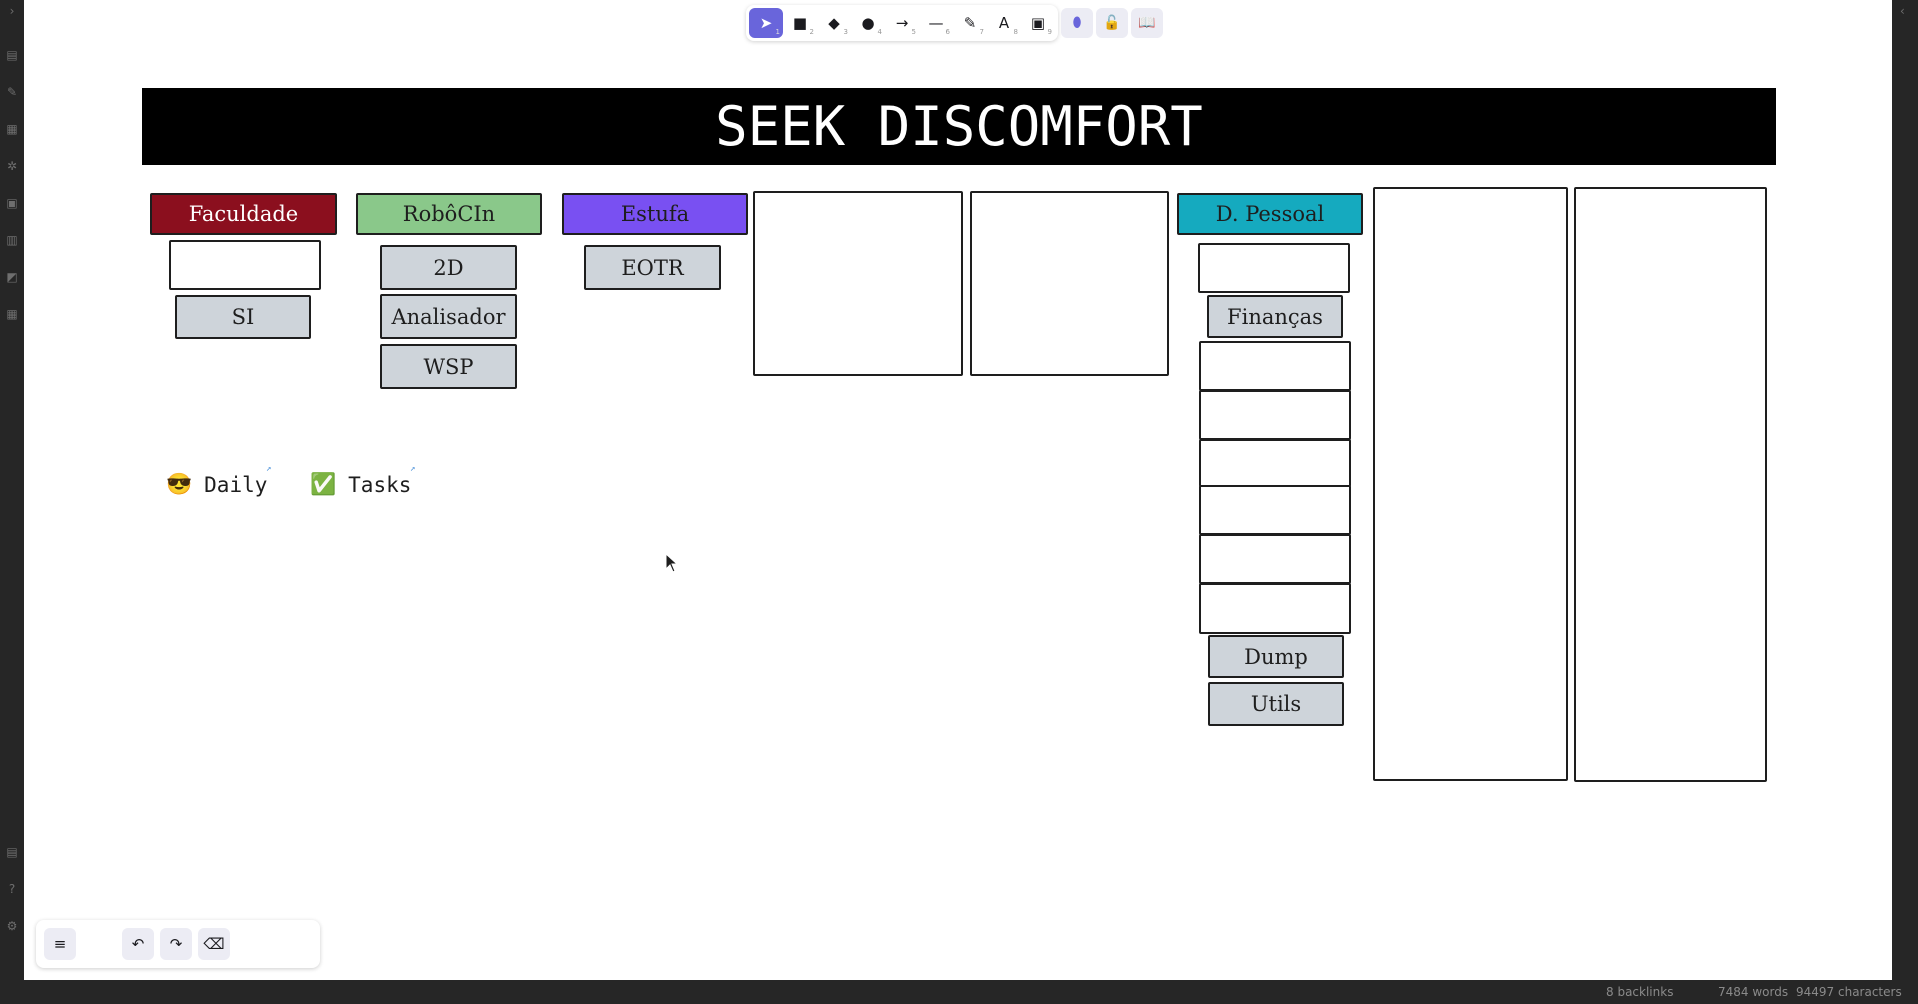  I want to click on rectangle-tool: ■ 2, so click(800, 23).